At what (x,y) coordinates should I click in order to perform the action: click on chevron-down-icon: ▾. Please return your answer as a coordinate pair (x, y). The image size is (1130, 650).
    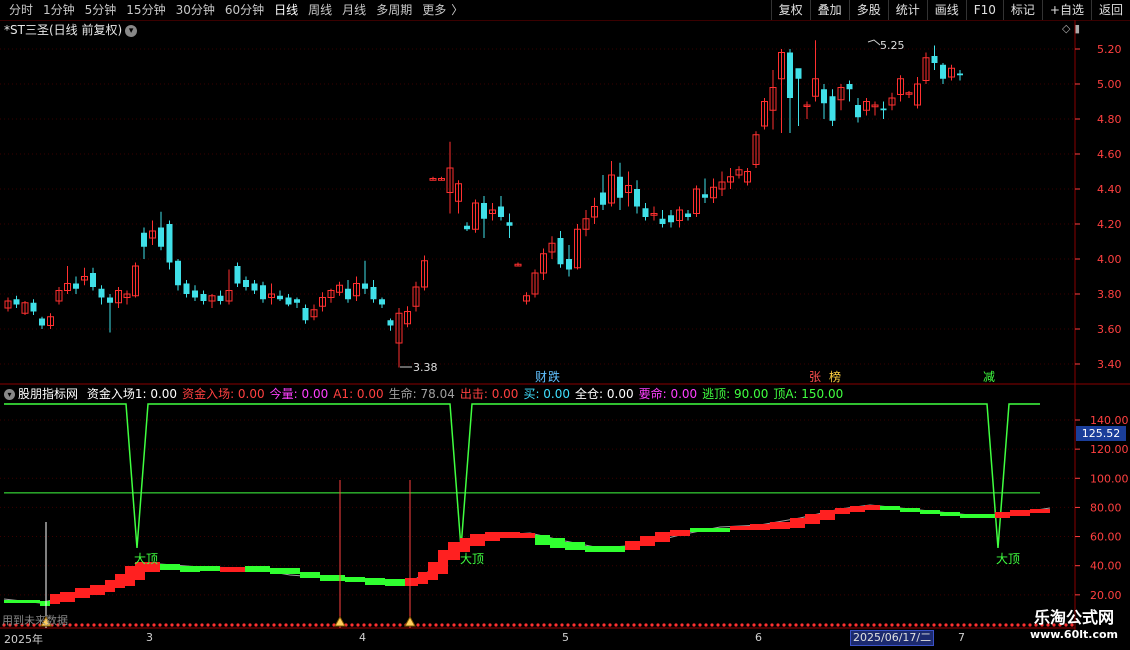
    Looking at the image, I should click on (9, 394).